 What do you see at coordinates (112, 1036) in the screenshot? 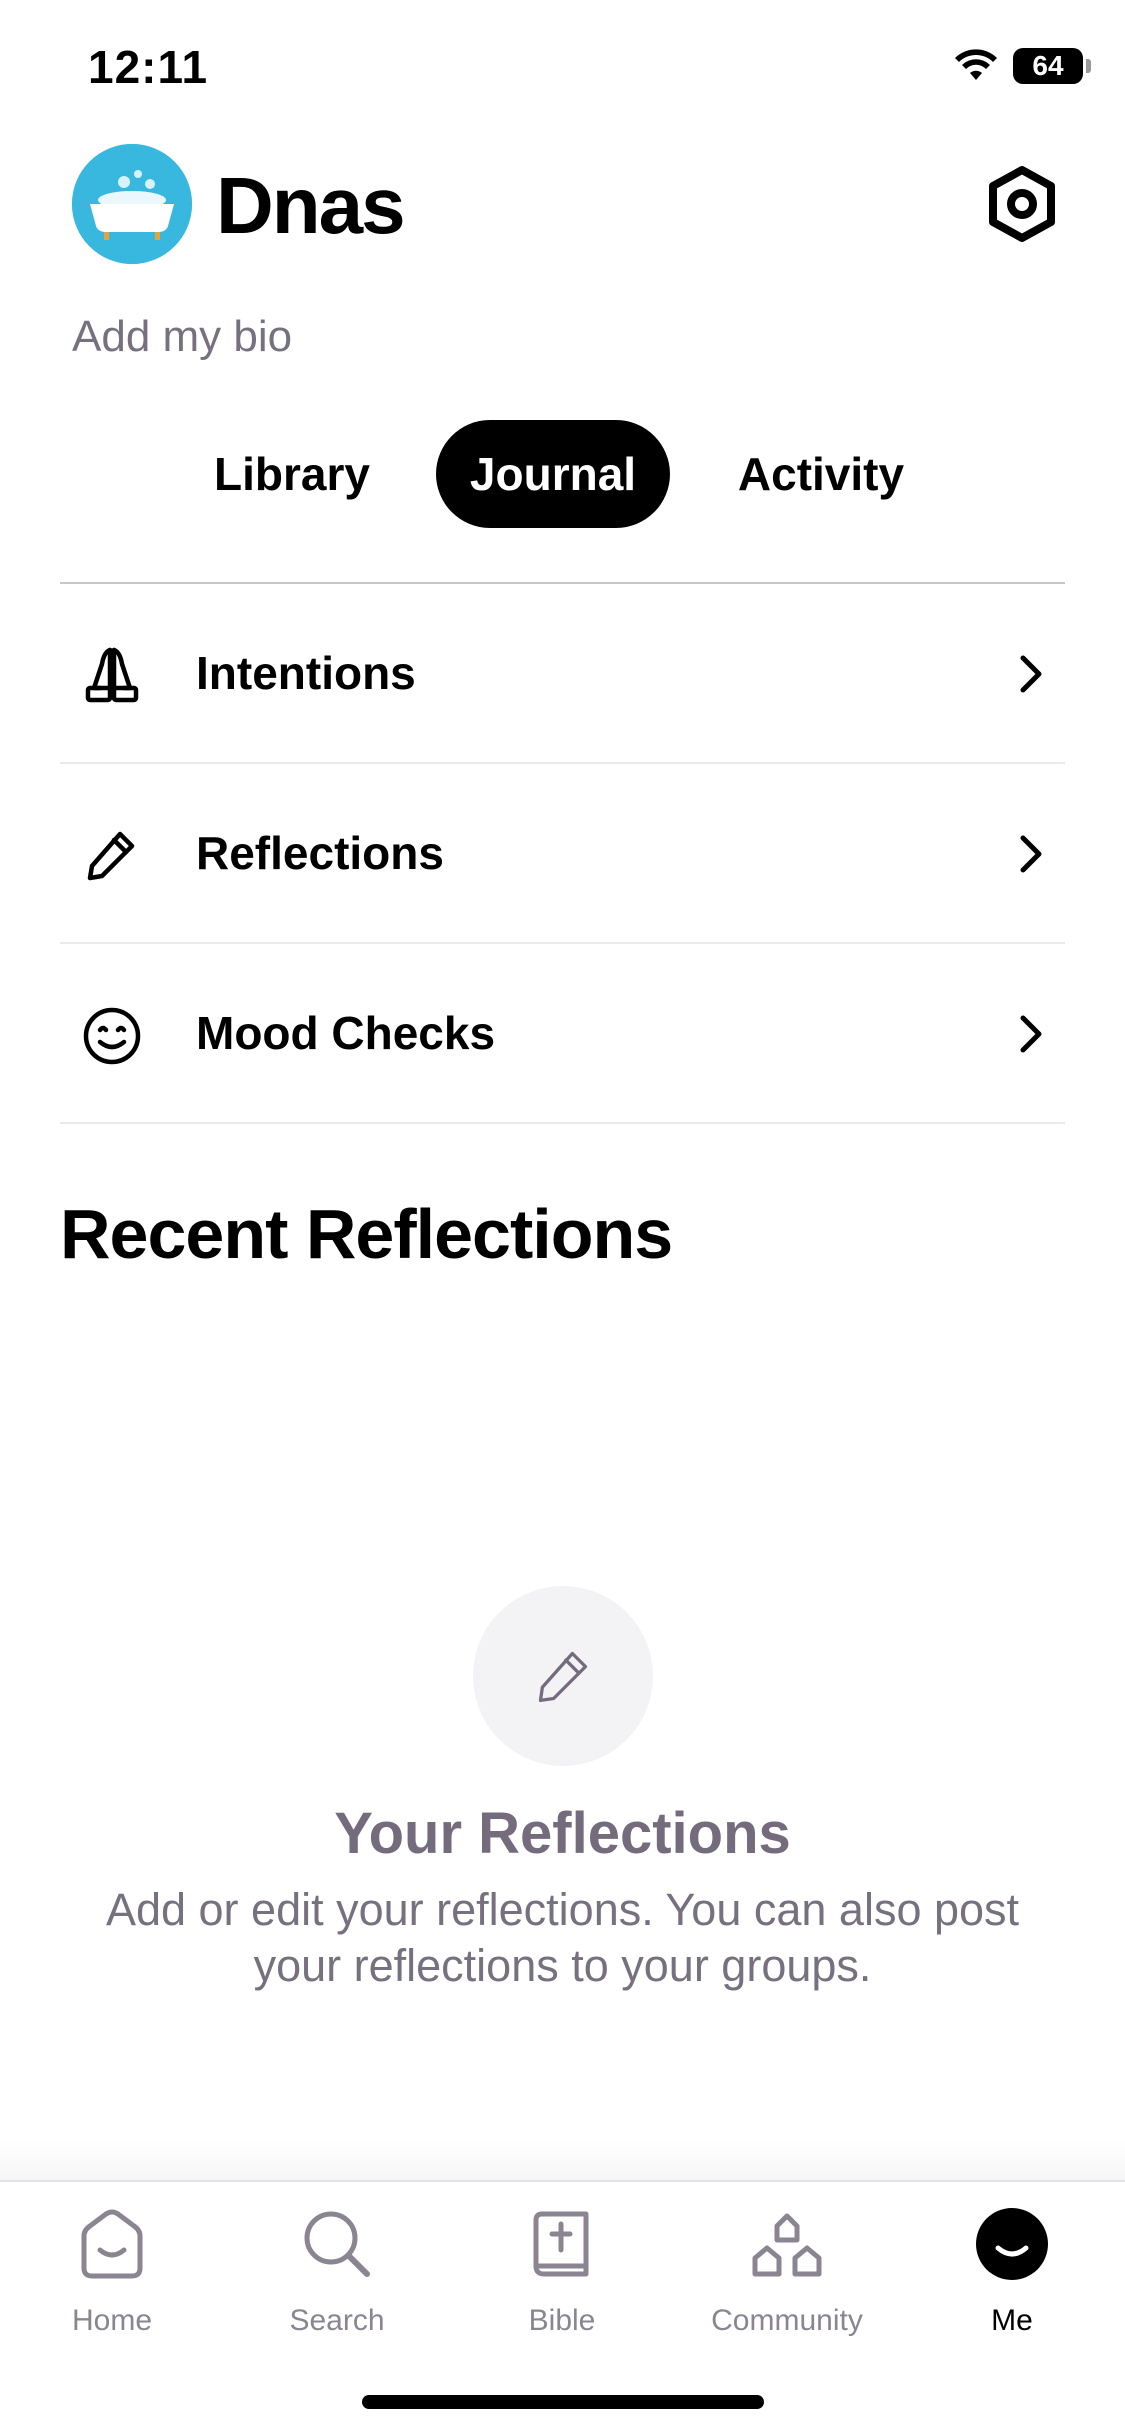
I see `smiley-icon` at bounding box center [112, 1036].